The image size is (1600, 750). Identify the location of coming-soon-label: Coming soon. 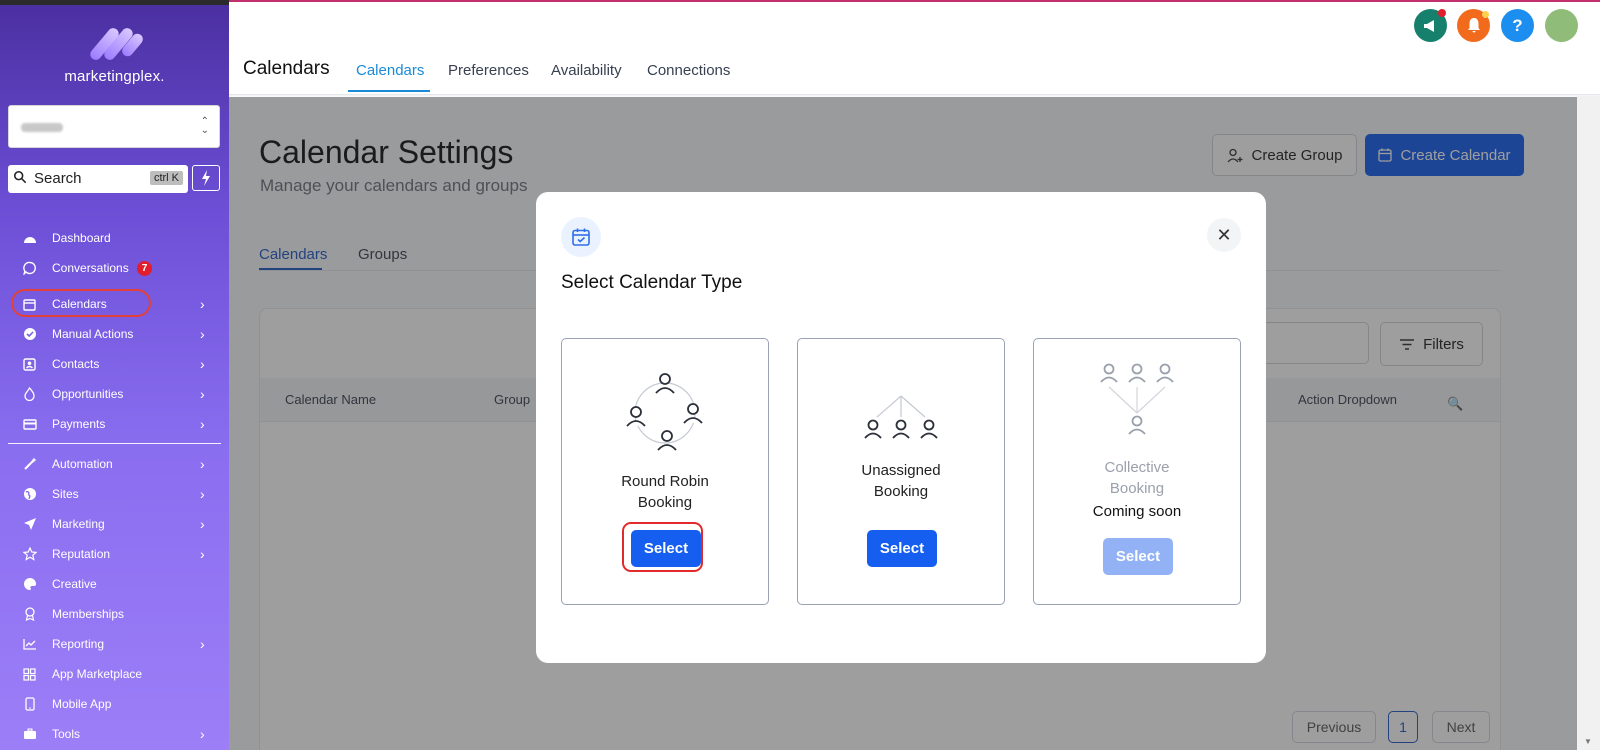
(1137, 511).